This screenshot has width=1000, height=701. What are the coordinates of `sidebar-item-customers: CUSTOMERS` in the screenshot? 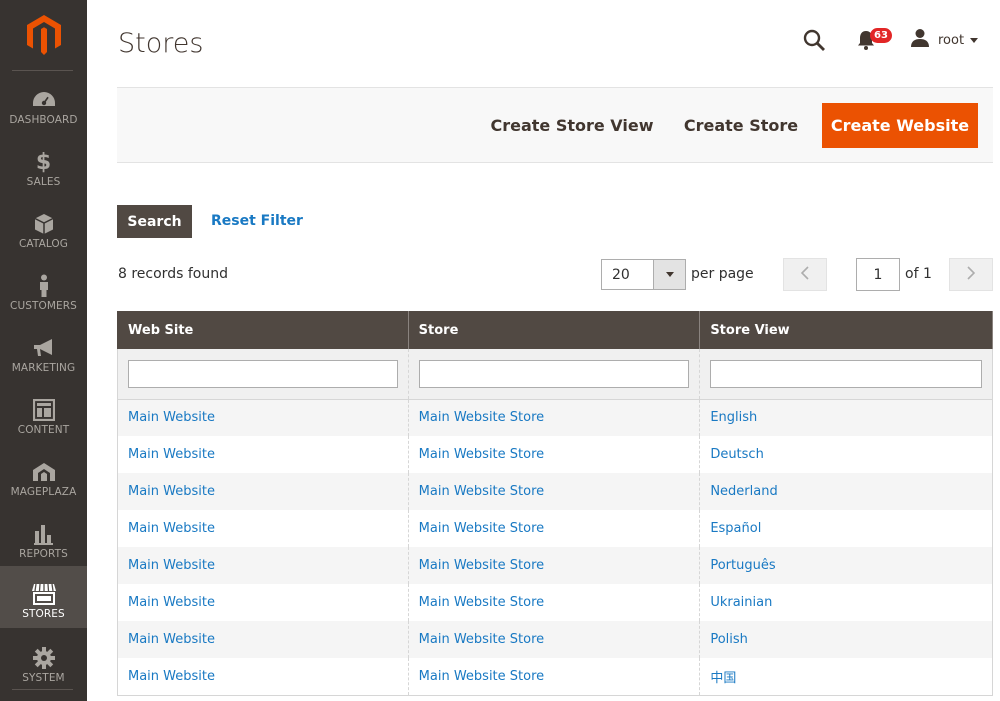 It's located at (43, 289).